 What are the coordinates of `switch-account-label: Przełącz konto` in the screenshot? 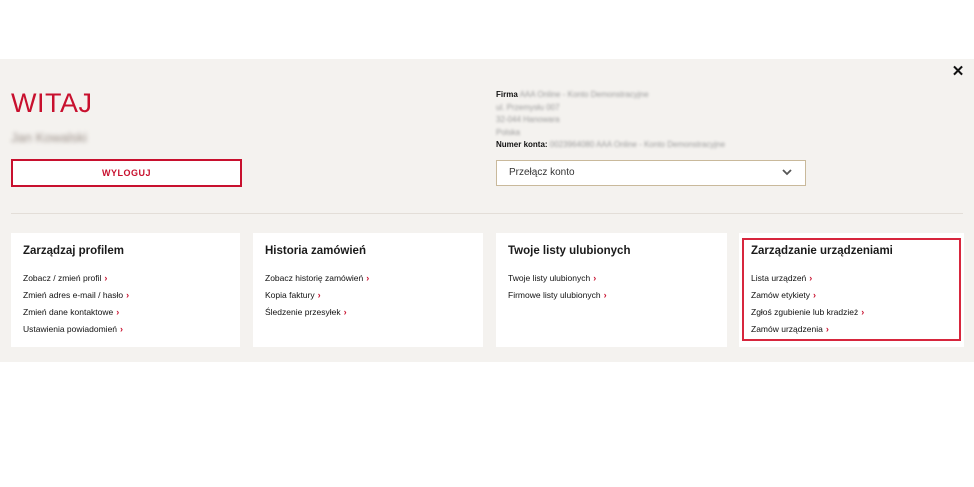 It's located at (542, 172).